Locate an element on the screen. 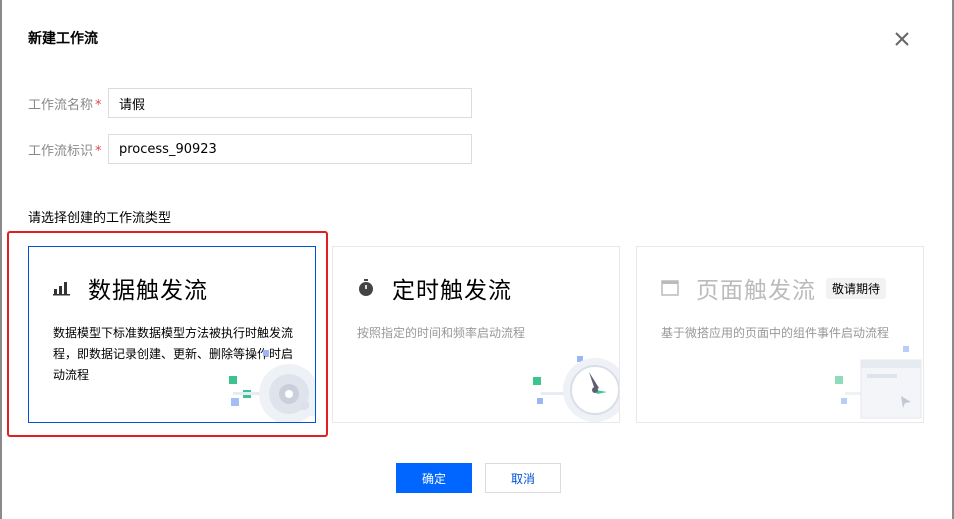  name-label: 工作流名称 * is located at coordinates (68, 103).